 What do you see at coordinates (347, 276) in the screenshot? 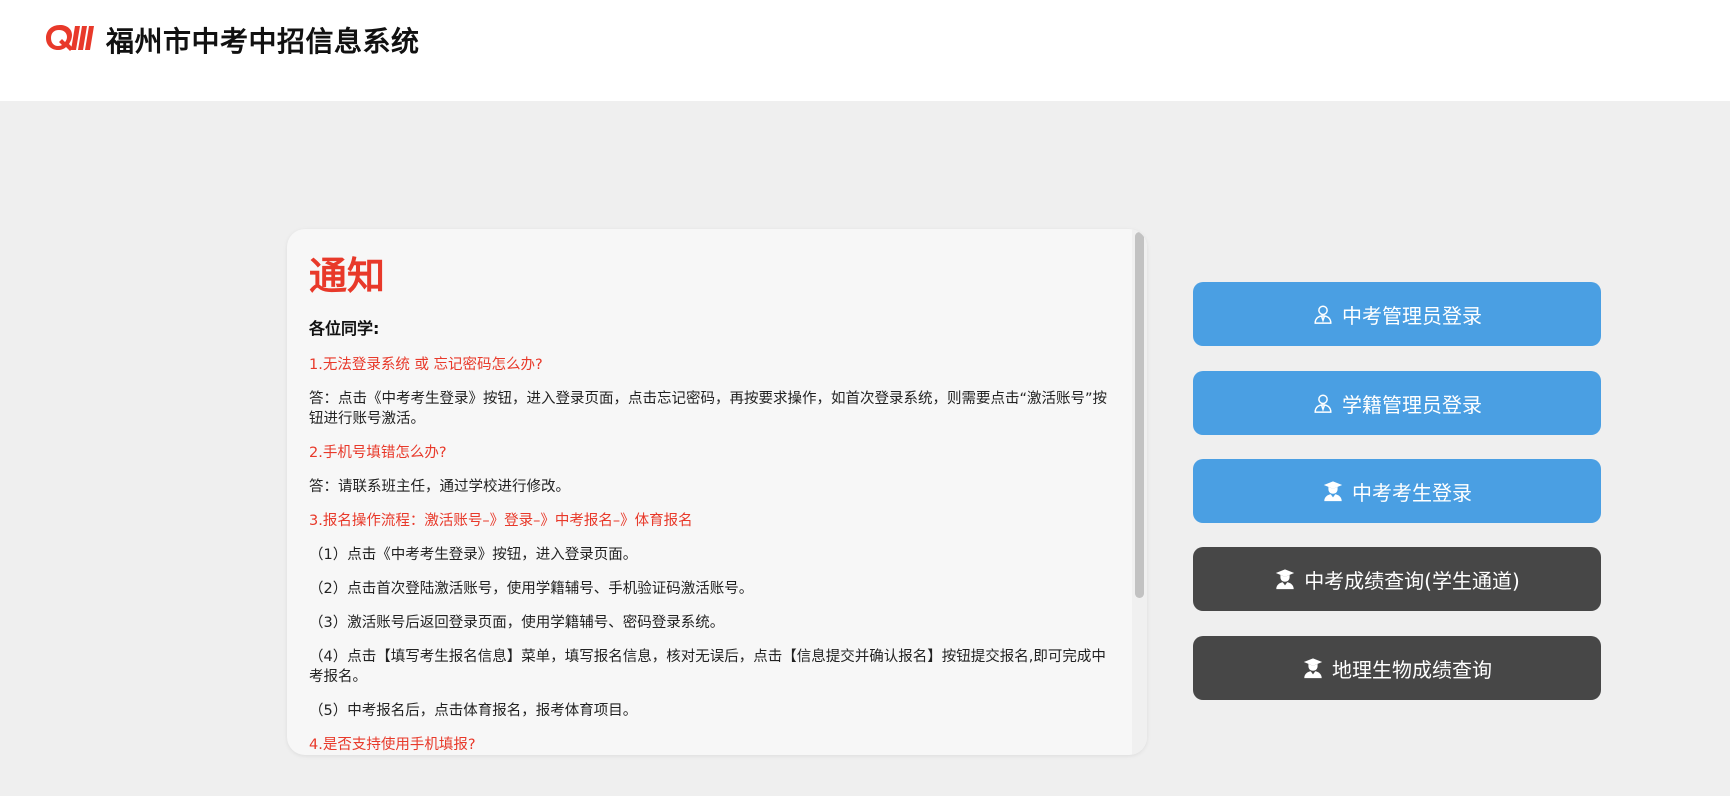
I see `notice-title: 通知` at bounding box center [347, 276].